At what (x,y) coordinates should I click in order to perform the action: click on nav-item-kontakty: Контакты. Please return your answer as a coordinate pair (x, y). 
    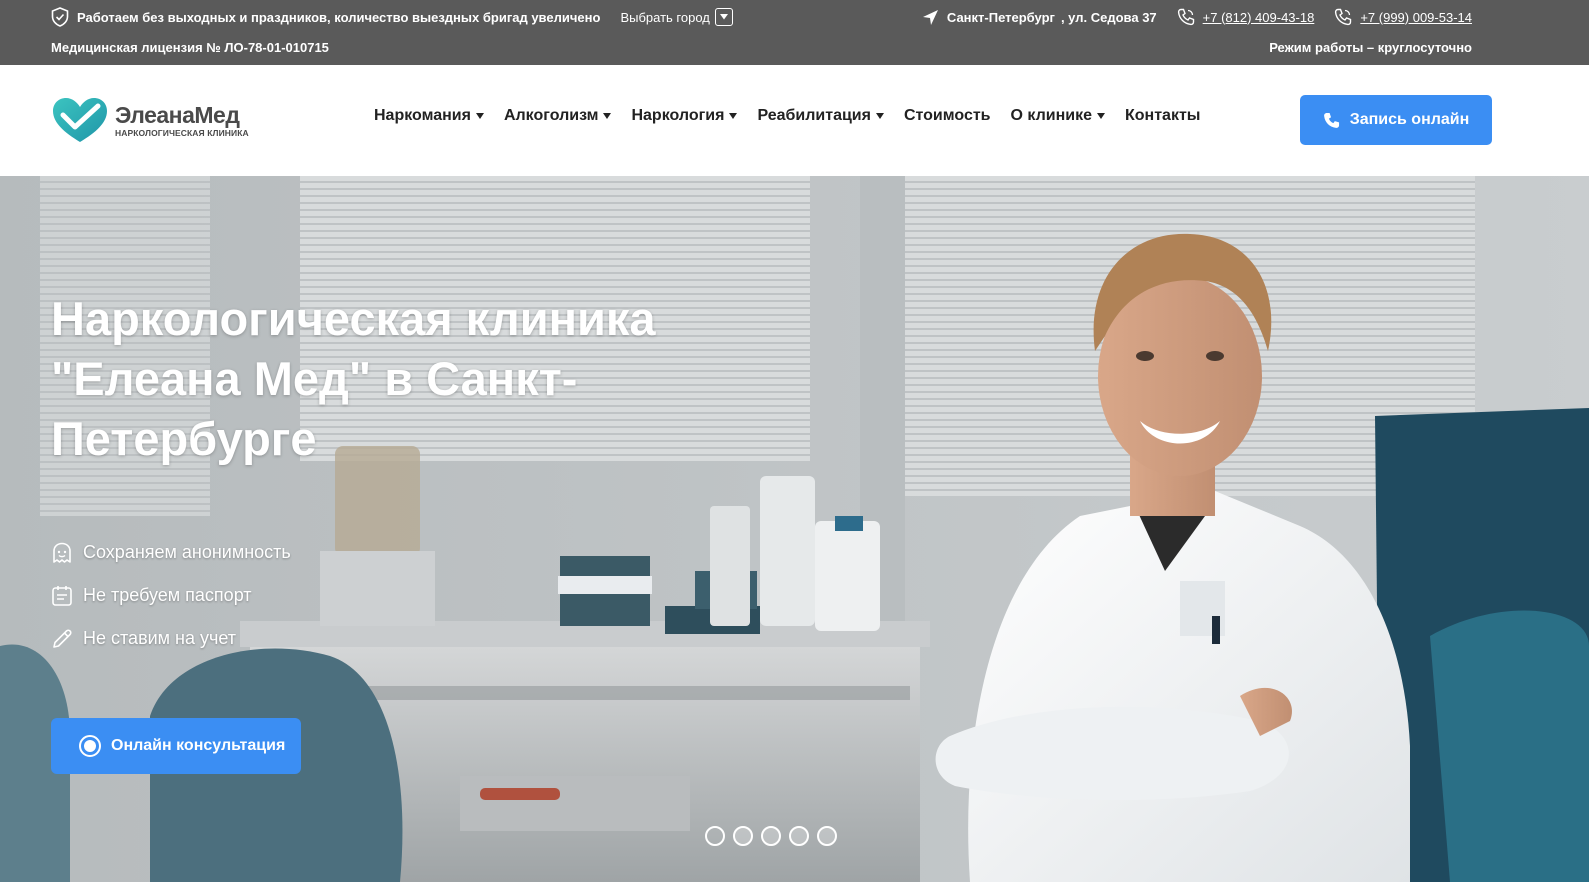
    Looking at the image, I should click on (1162, 116).